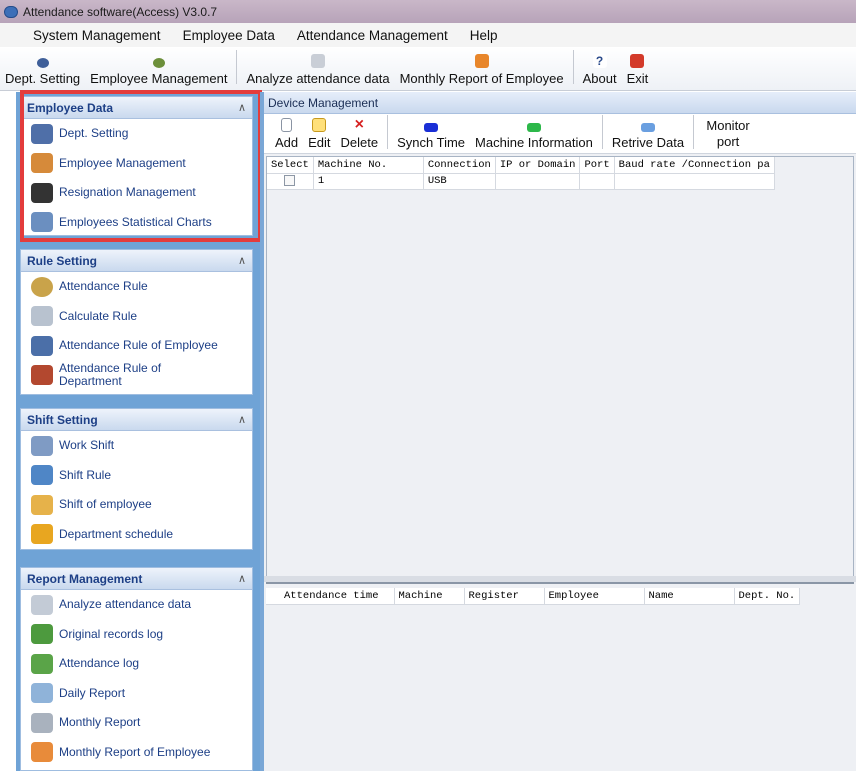 The image size is (856, 771). Describe the element at coordinates (429, 596) in the screenshot. I see `column-header: Machine` at that location.